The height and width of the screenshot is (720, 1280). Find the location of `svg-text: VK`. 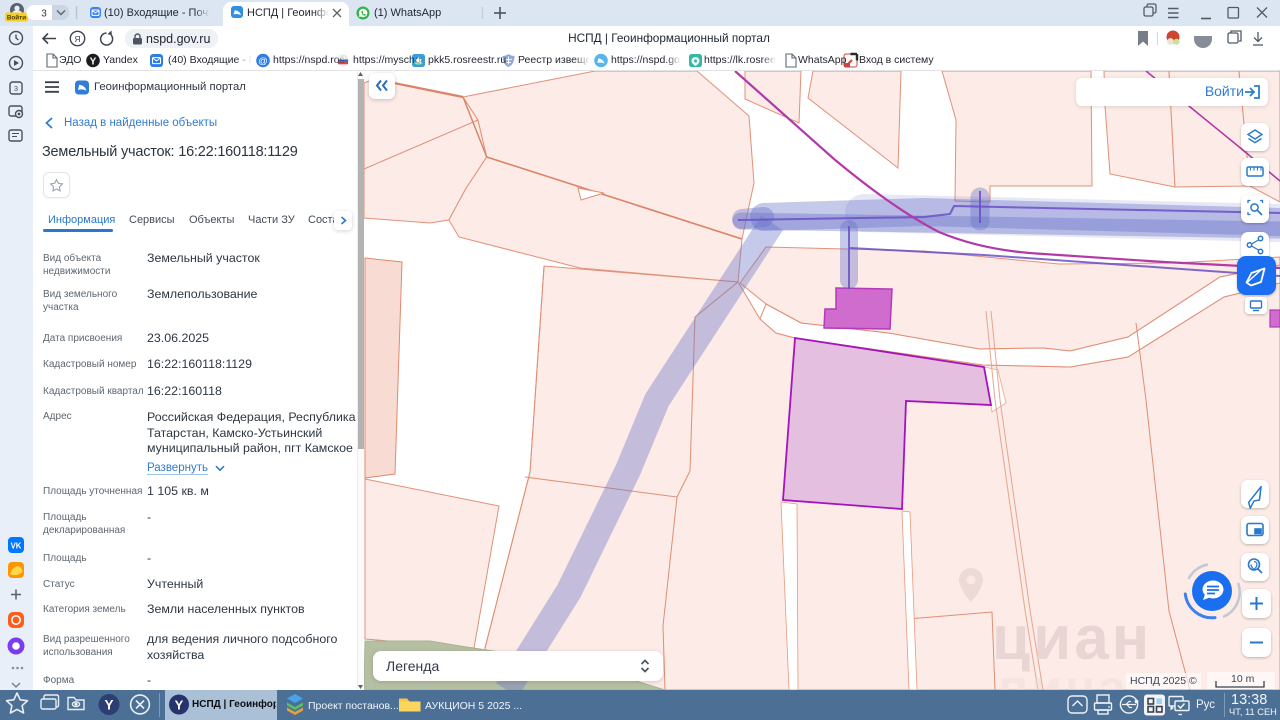

svg-text: VK is located at coordinates (16, 546).